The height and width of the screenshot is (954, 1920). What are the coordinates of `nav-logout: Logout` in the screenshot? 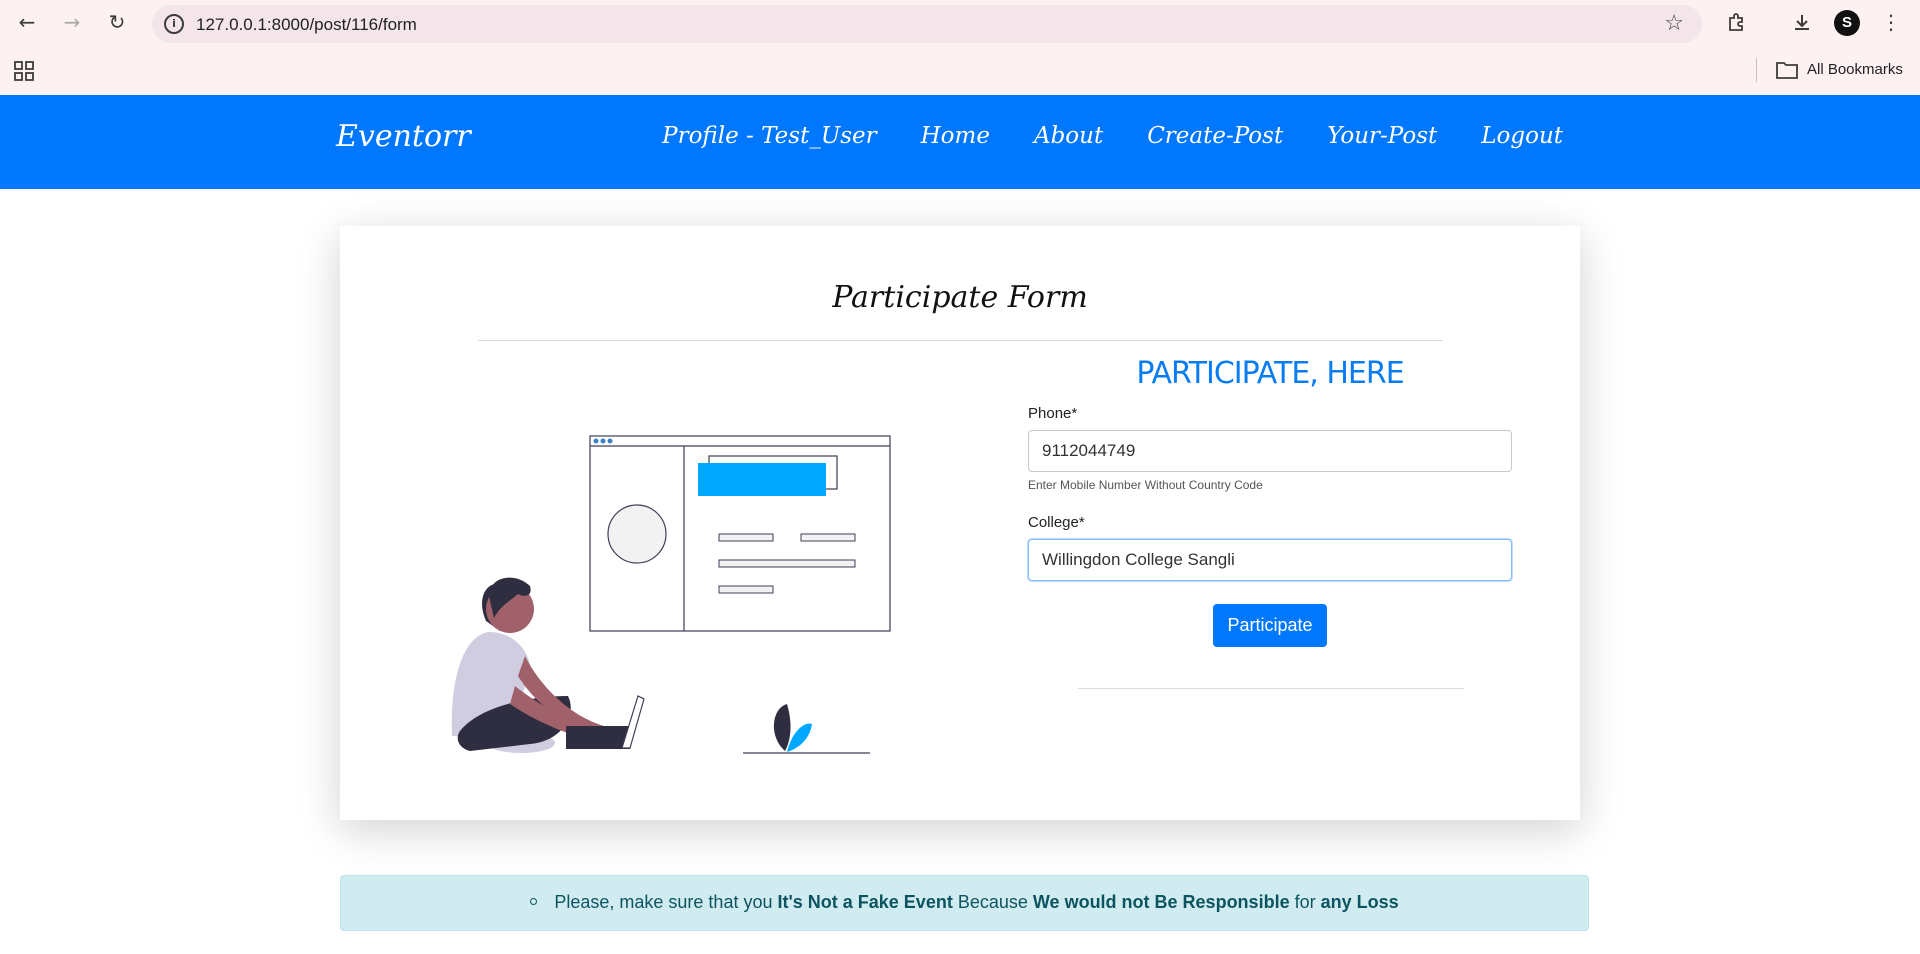 It's located at (1522, 136).